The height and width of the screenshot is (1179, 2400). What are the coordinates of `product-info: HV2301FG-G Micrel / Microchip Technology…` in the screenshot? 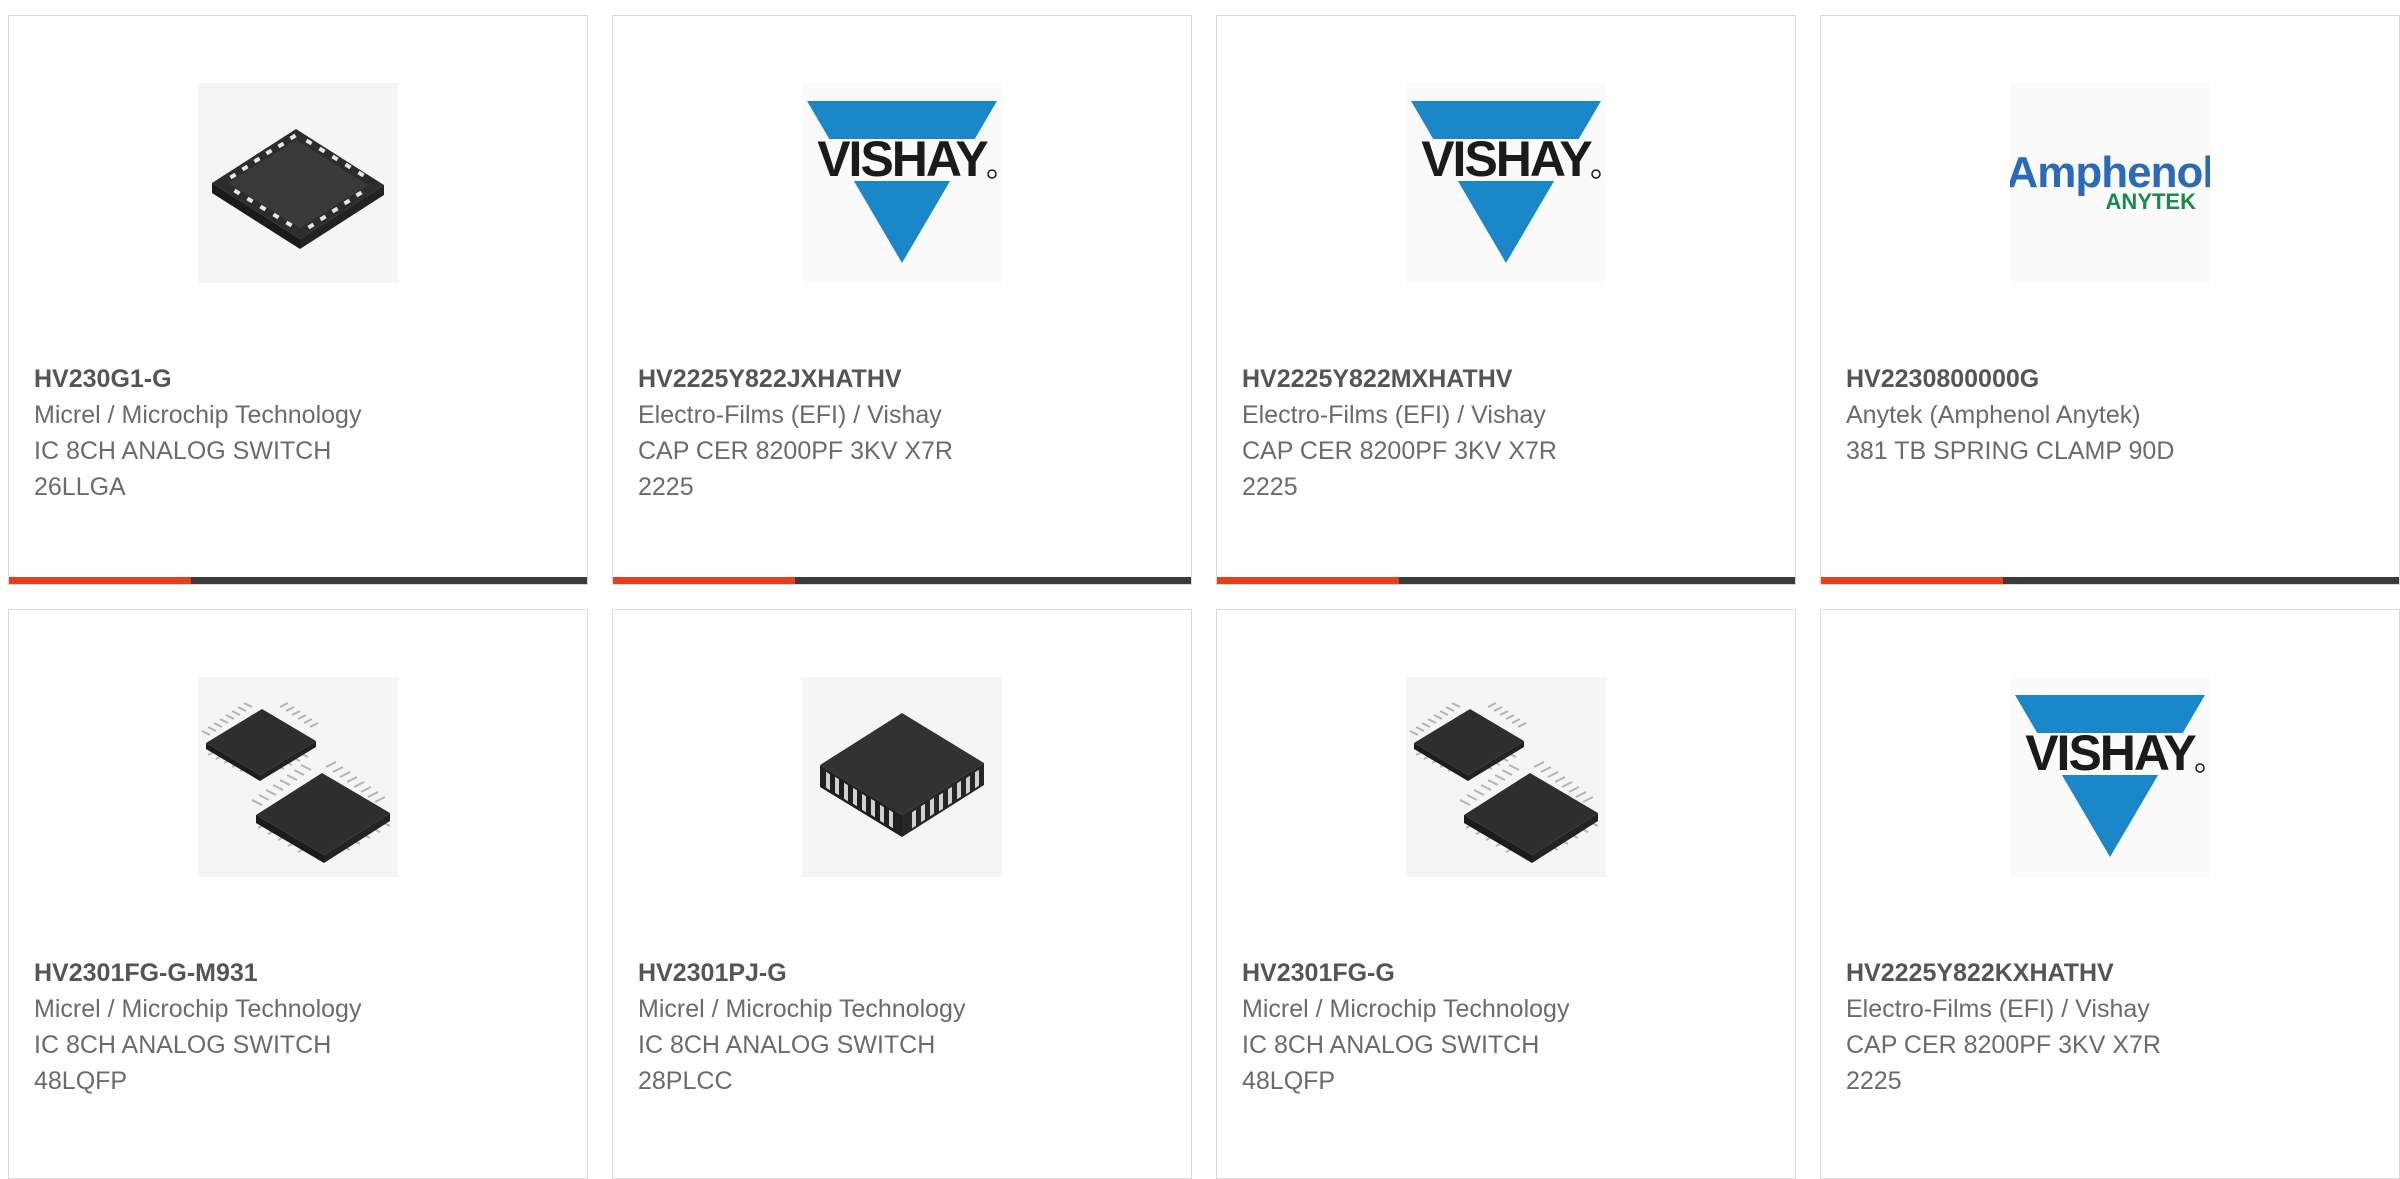 It's located at (1502, 1027).